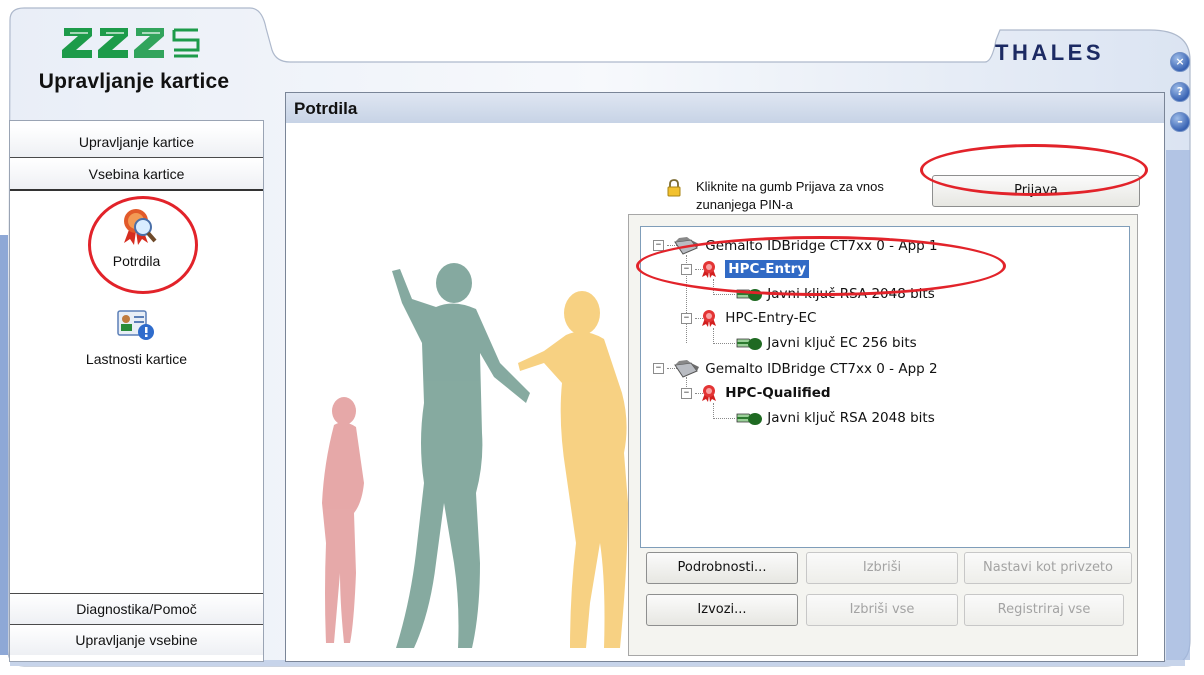 This screenshot has height=675, width=1204. Describe the element at coordinates (131, 43) in the screenshot. I see `zzzs-logo` at that location.